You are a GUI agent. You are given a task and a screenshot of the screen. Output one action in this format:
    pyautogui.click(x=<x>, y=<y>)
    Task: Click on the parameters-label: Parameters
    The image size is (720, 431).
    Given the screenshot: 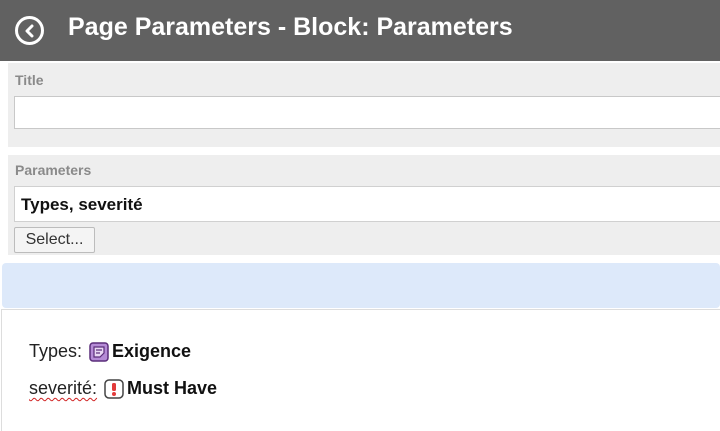 What is the action you would take?
    pyautogui.click(x=53, y=170)
    